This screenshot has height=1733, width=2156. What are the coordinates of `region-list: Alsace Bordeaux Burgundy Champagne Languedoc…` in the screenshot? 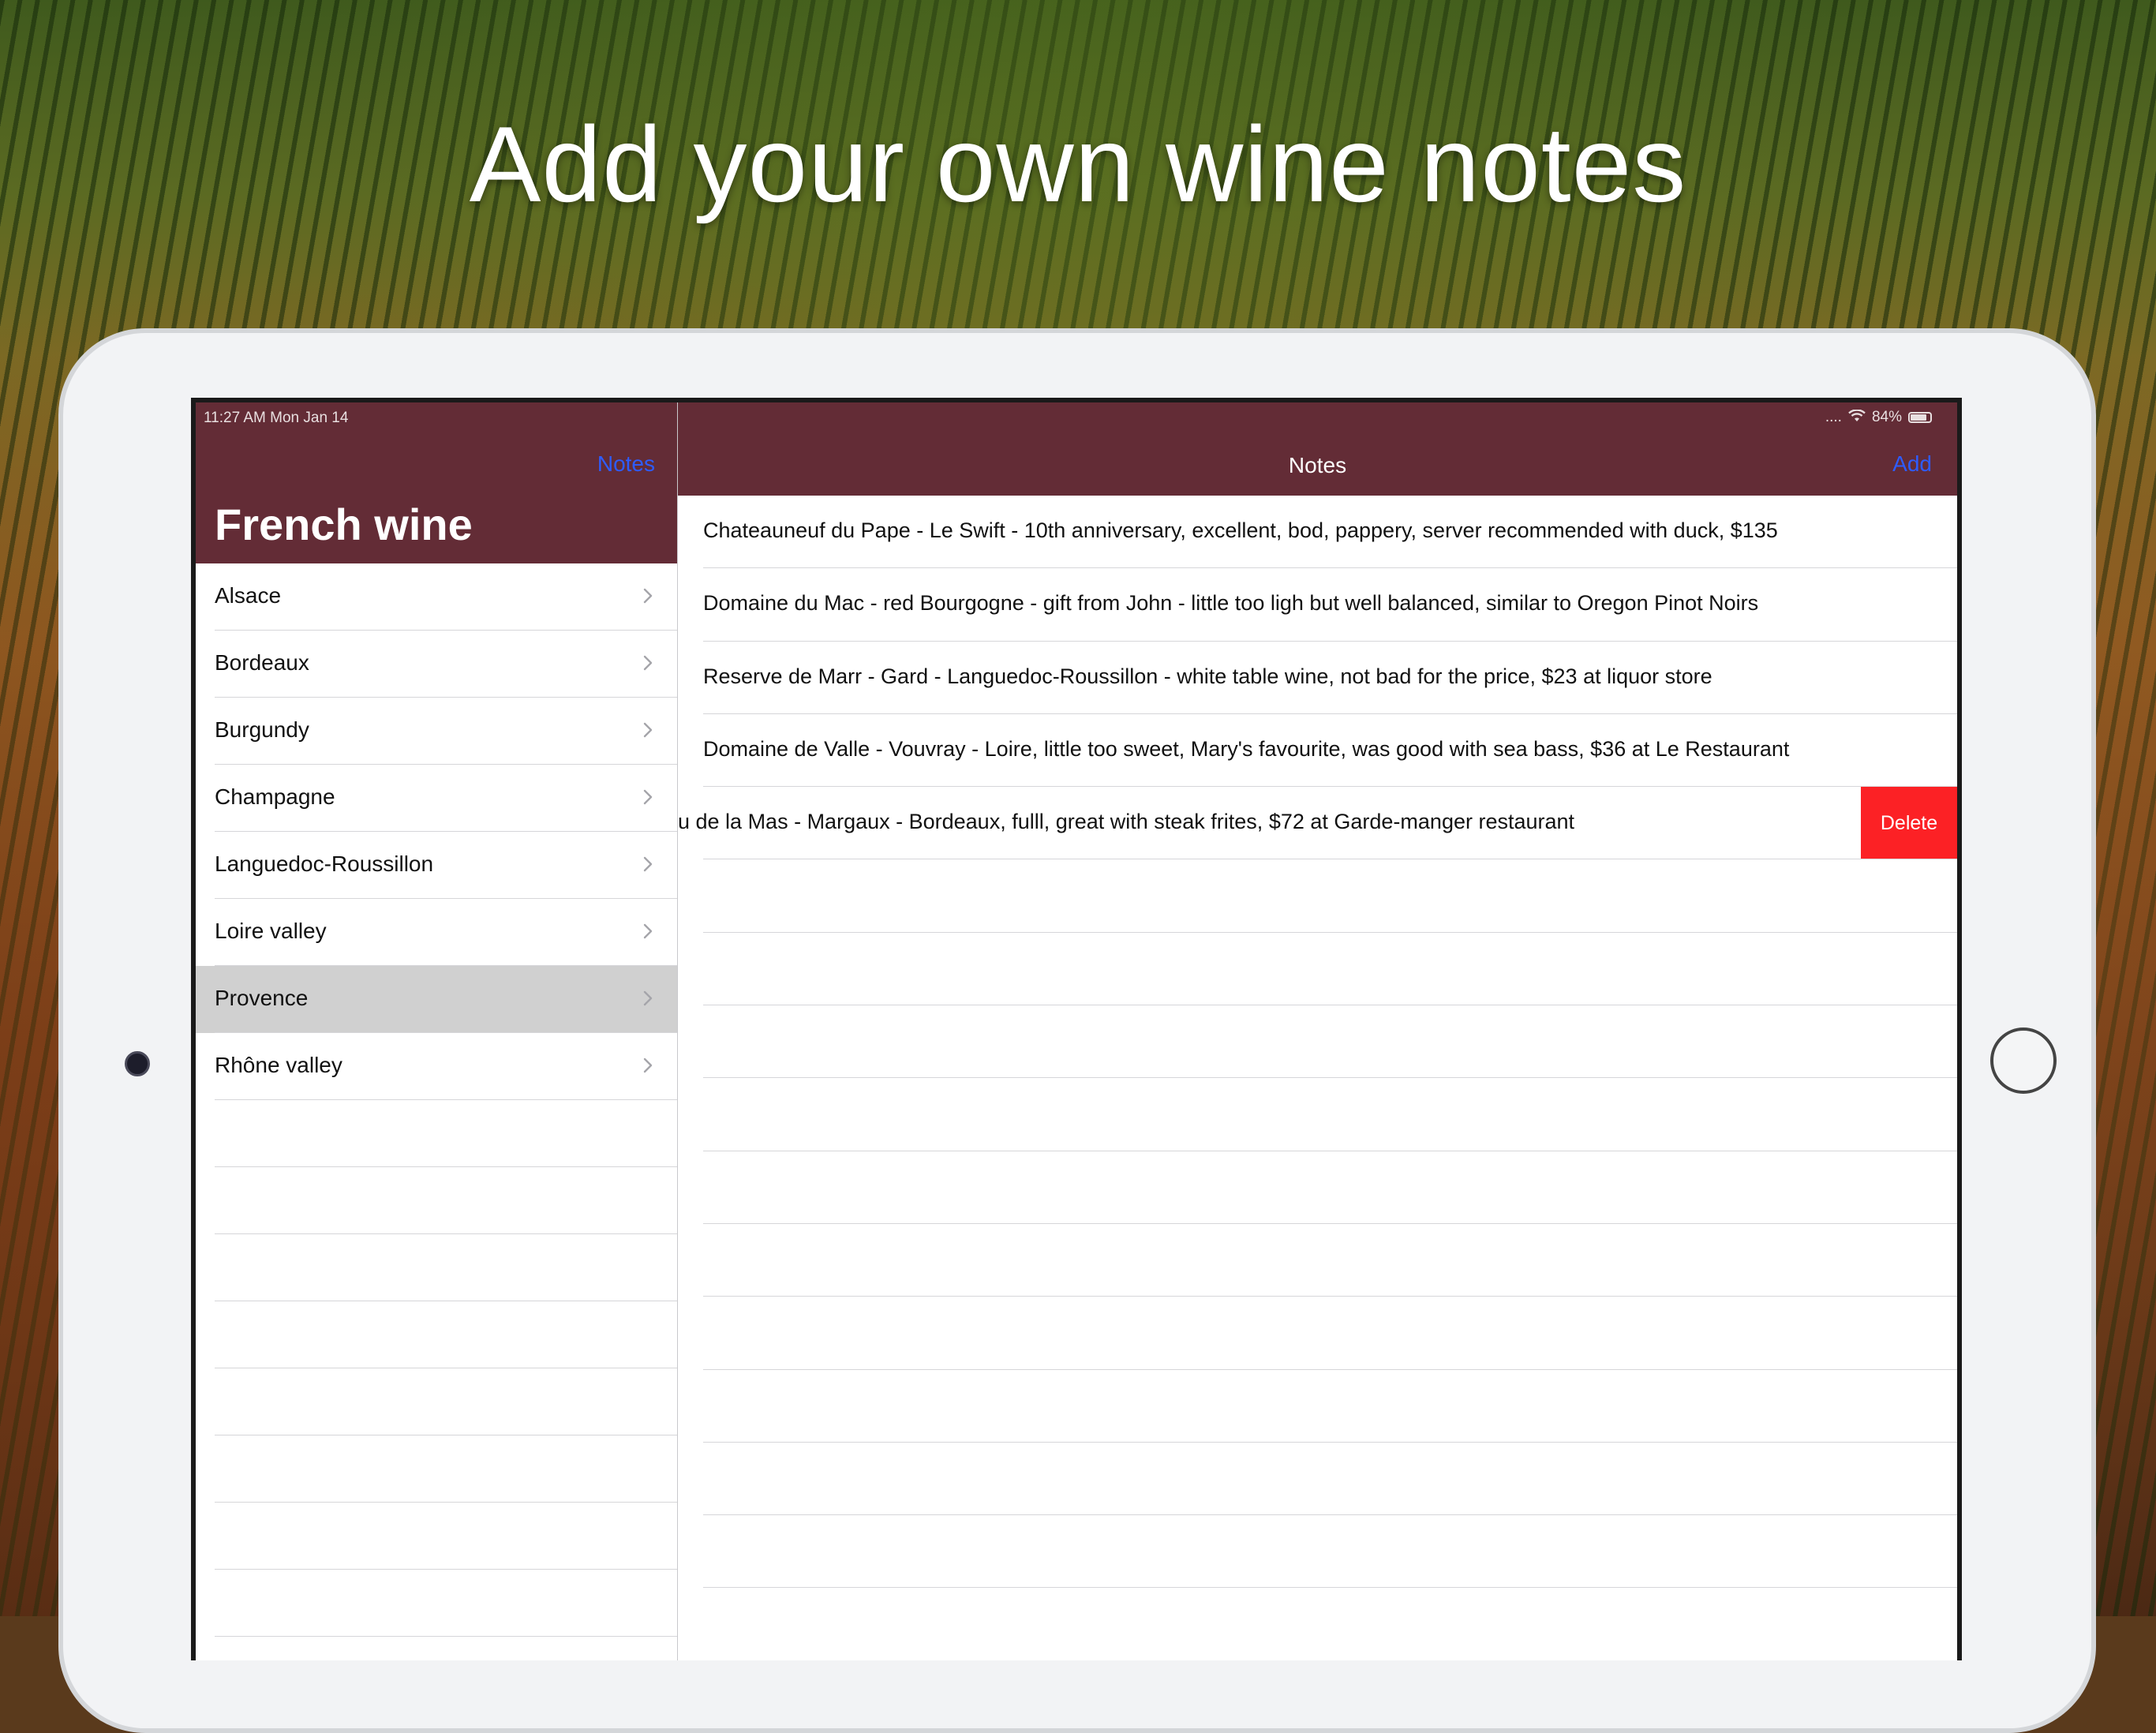 It's located at (436, 1100).